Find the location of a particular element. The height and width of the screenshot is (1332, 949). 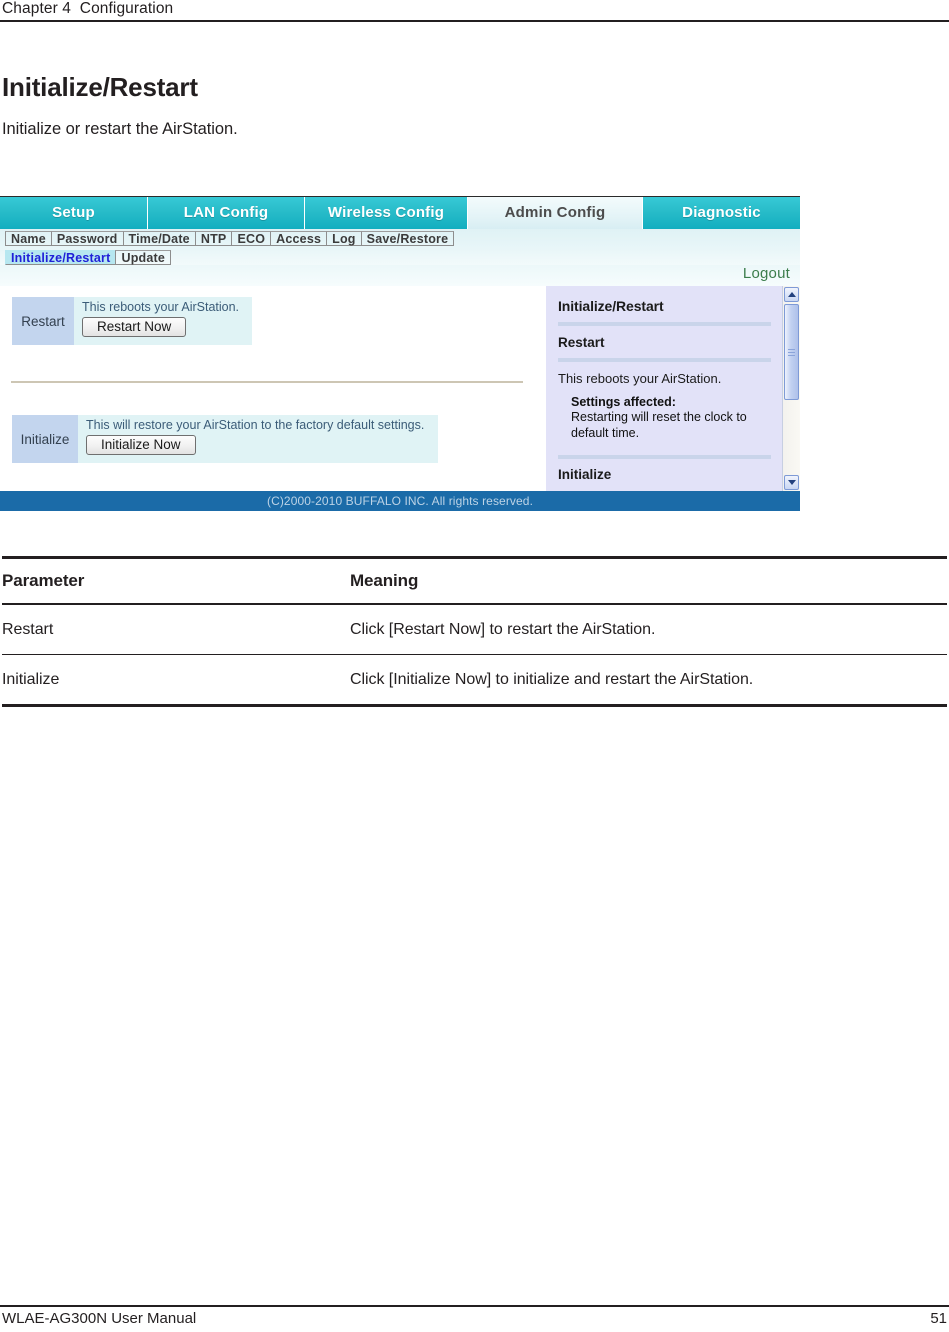

table-header-meaning: Meaning is located at coordinates (384, 580).